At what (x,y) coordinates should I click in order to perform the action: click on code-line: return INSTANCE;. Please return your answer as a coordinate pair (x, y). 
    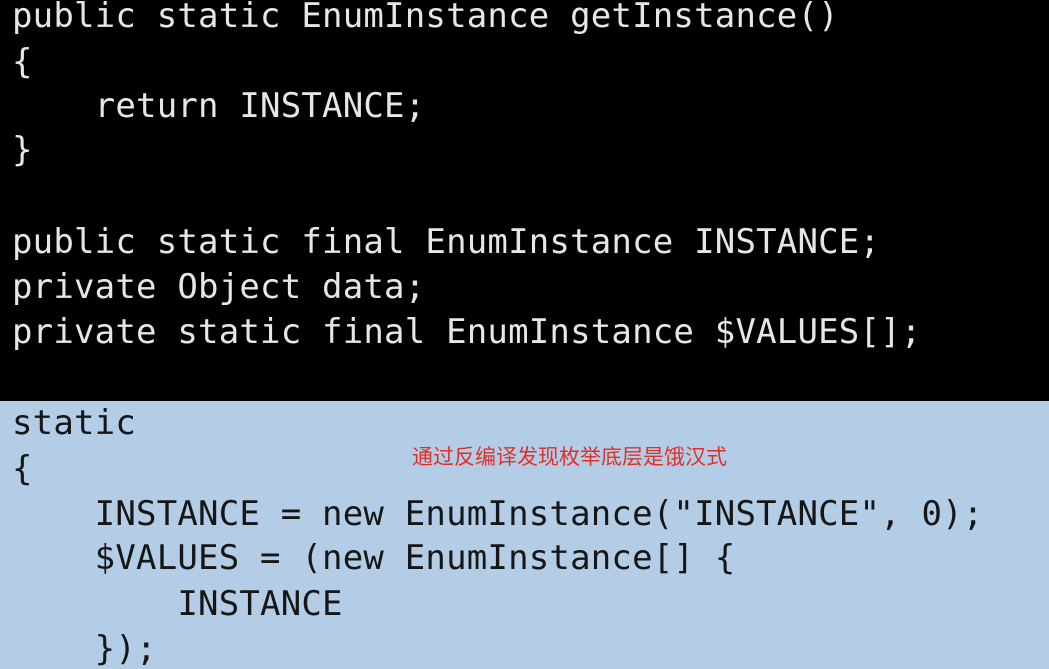
    Looking at the image, I should click on (219, 106).